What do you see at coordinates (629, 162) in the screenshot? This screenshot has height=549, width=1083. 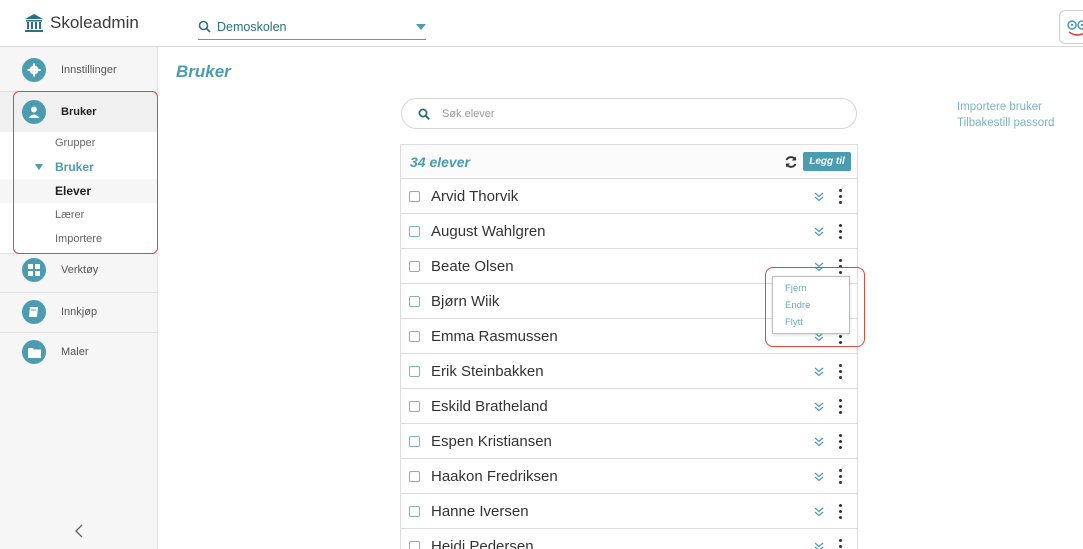 I see `list-header: 34 elever Legg til` at bounding box center [629, 162].